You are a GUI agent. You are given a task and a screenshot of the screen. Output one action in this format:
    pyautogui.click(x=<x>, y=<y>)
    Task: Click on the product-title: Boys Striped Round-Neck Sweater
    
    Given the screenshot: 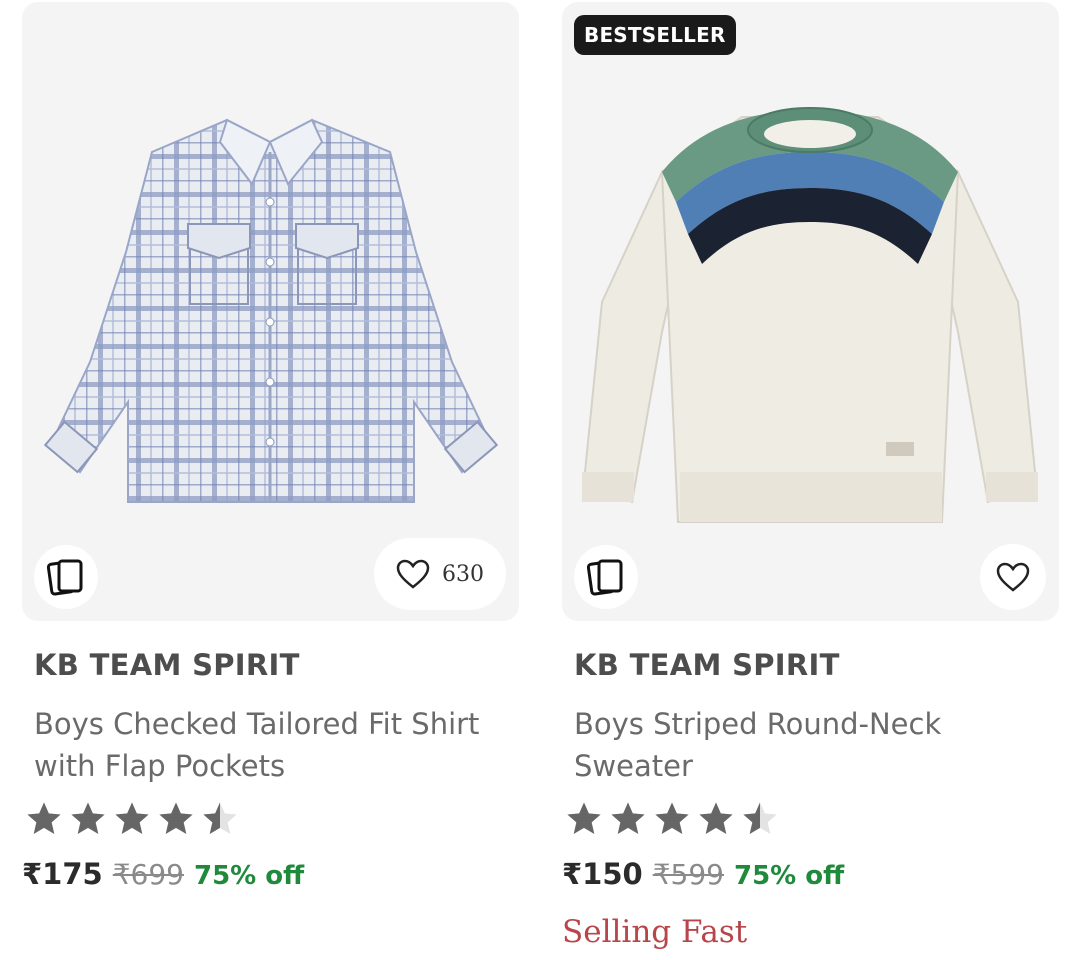 What is the action you would take?
    pyautogui.click(x=814, y=745)
    